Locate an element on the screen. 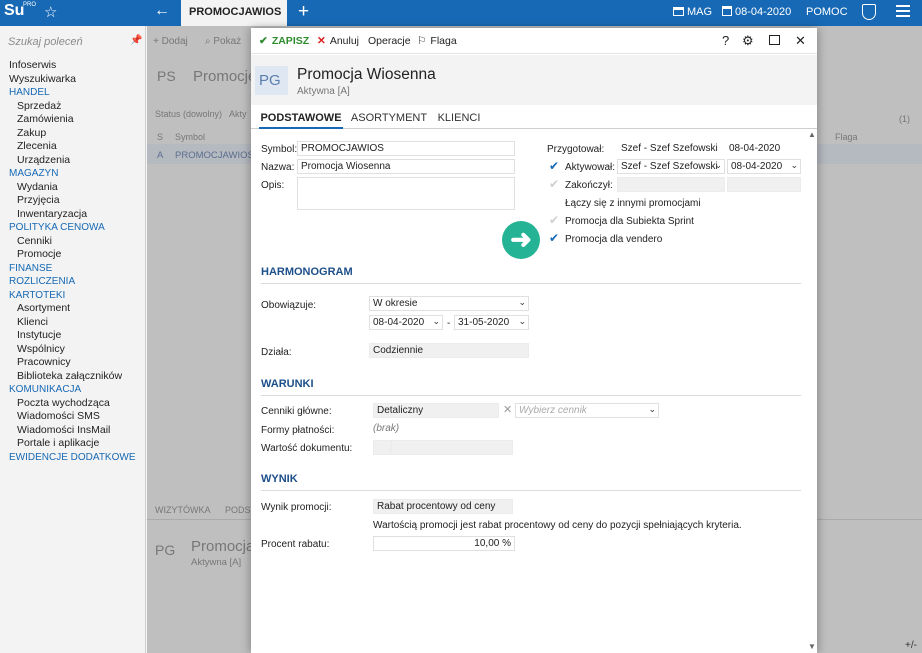 The image size is (922, 653). valid-label: Obowiązuje: is located at coordinates (289, 305).